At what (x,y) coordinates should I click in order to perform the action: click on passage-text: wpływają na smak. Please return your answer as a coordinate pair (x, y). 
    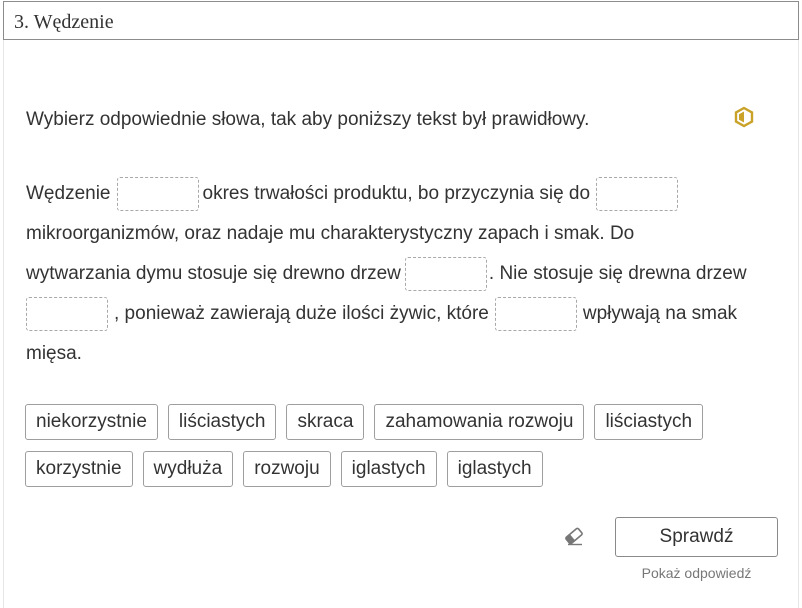
    Looking at the image, I should click on (660, 313).